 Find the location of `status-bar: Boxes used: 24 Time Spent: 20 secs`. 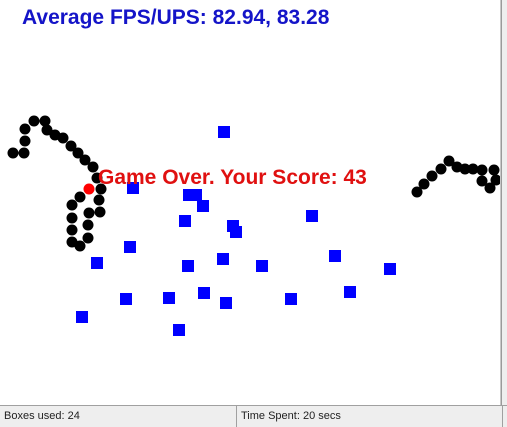

status-bar: Boxes used: 24 Time Spent: 20 secs is located at coordinates (253, 416).